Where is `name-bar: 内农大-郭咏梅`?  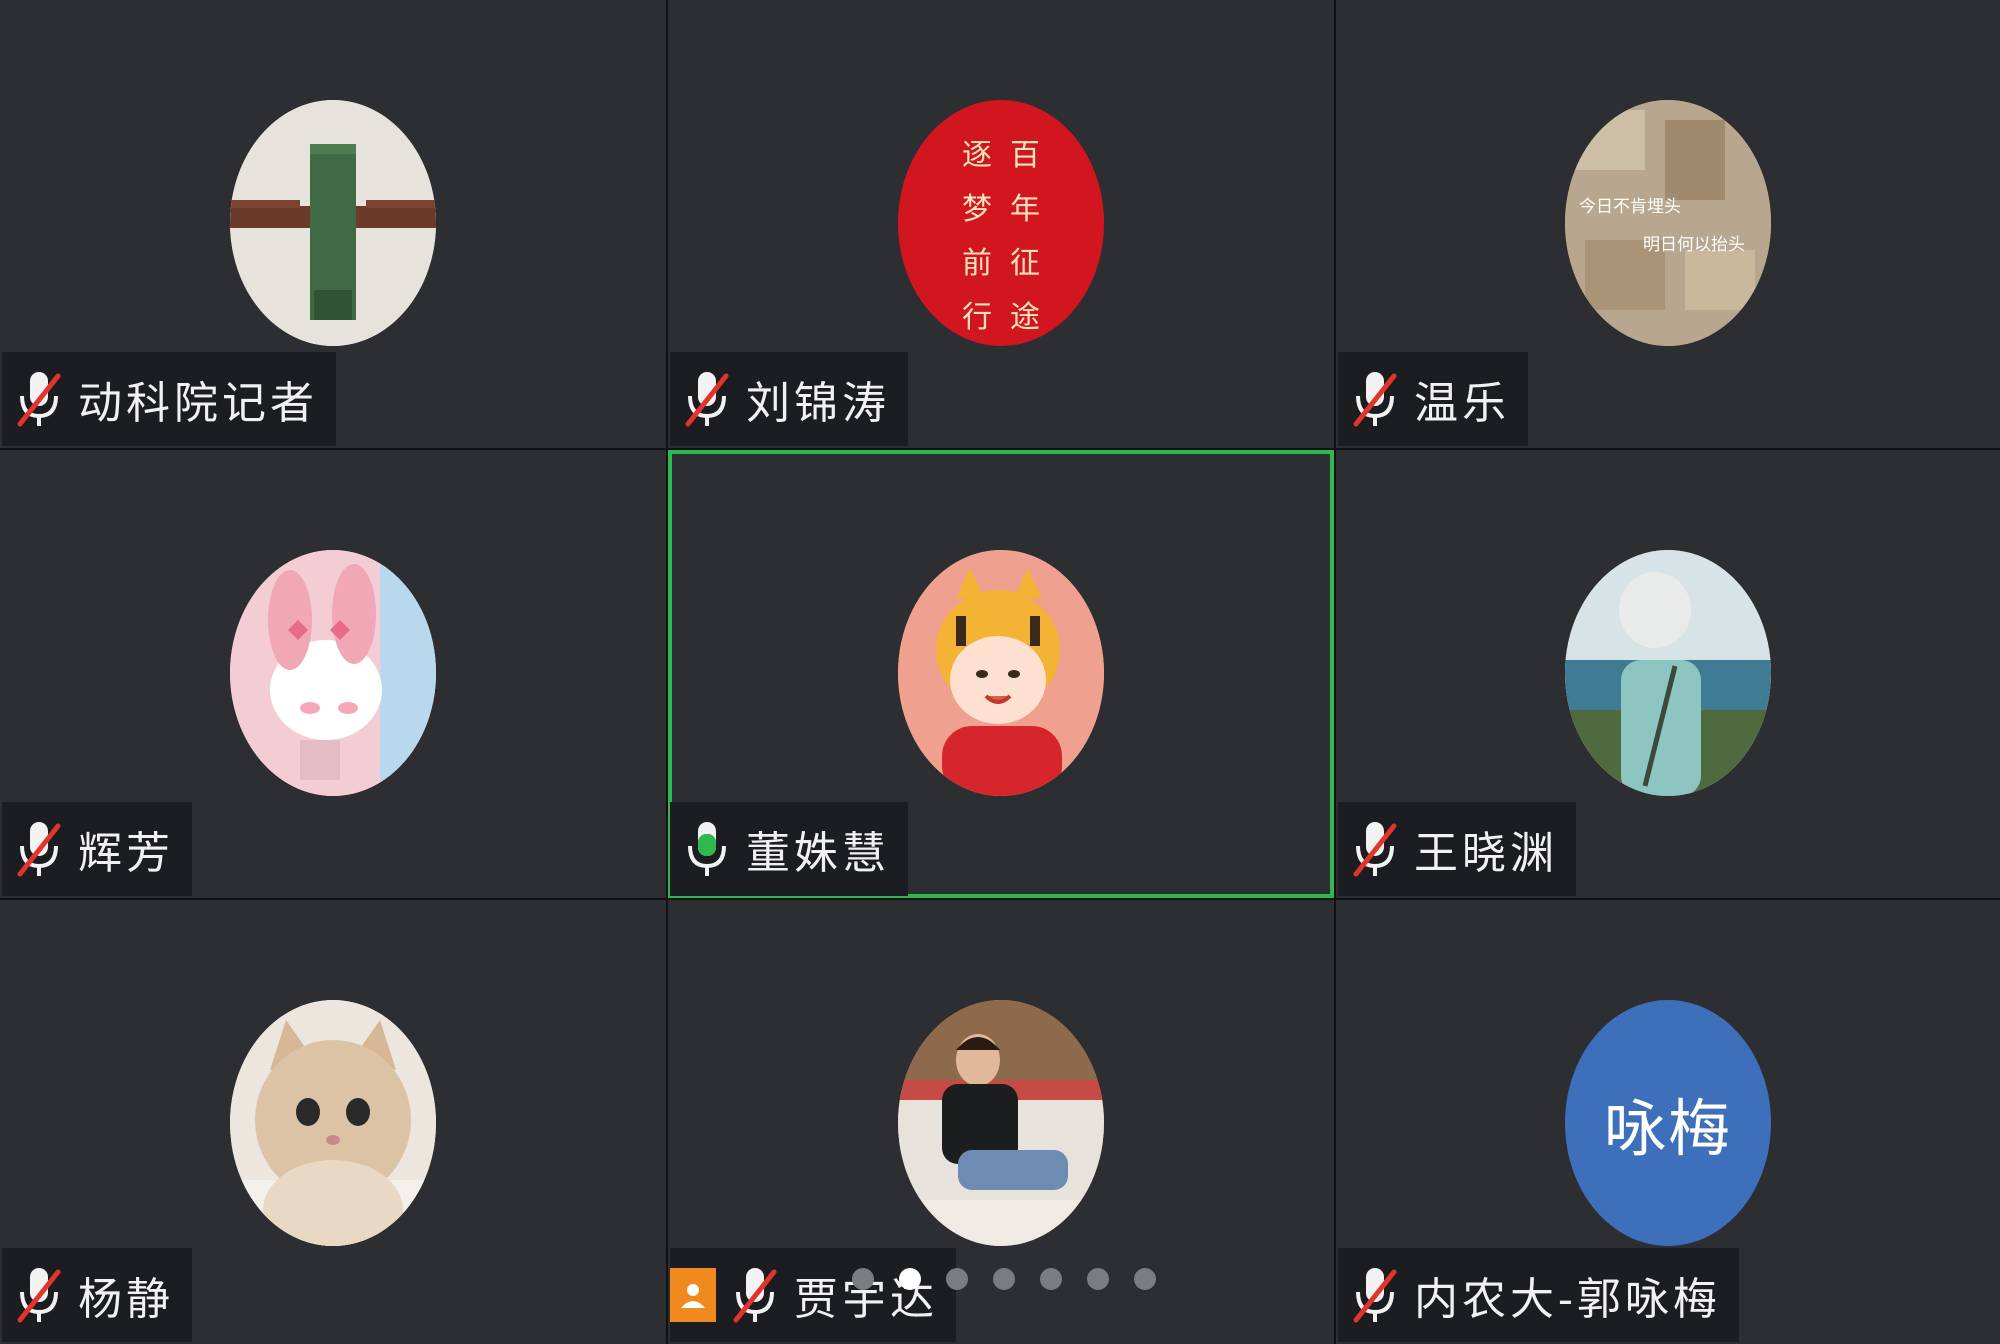 name-bar: 内农大-郭咏梅 is located at coordinates (1538, 1295).